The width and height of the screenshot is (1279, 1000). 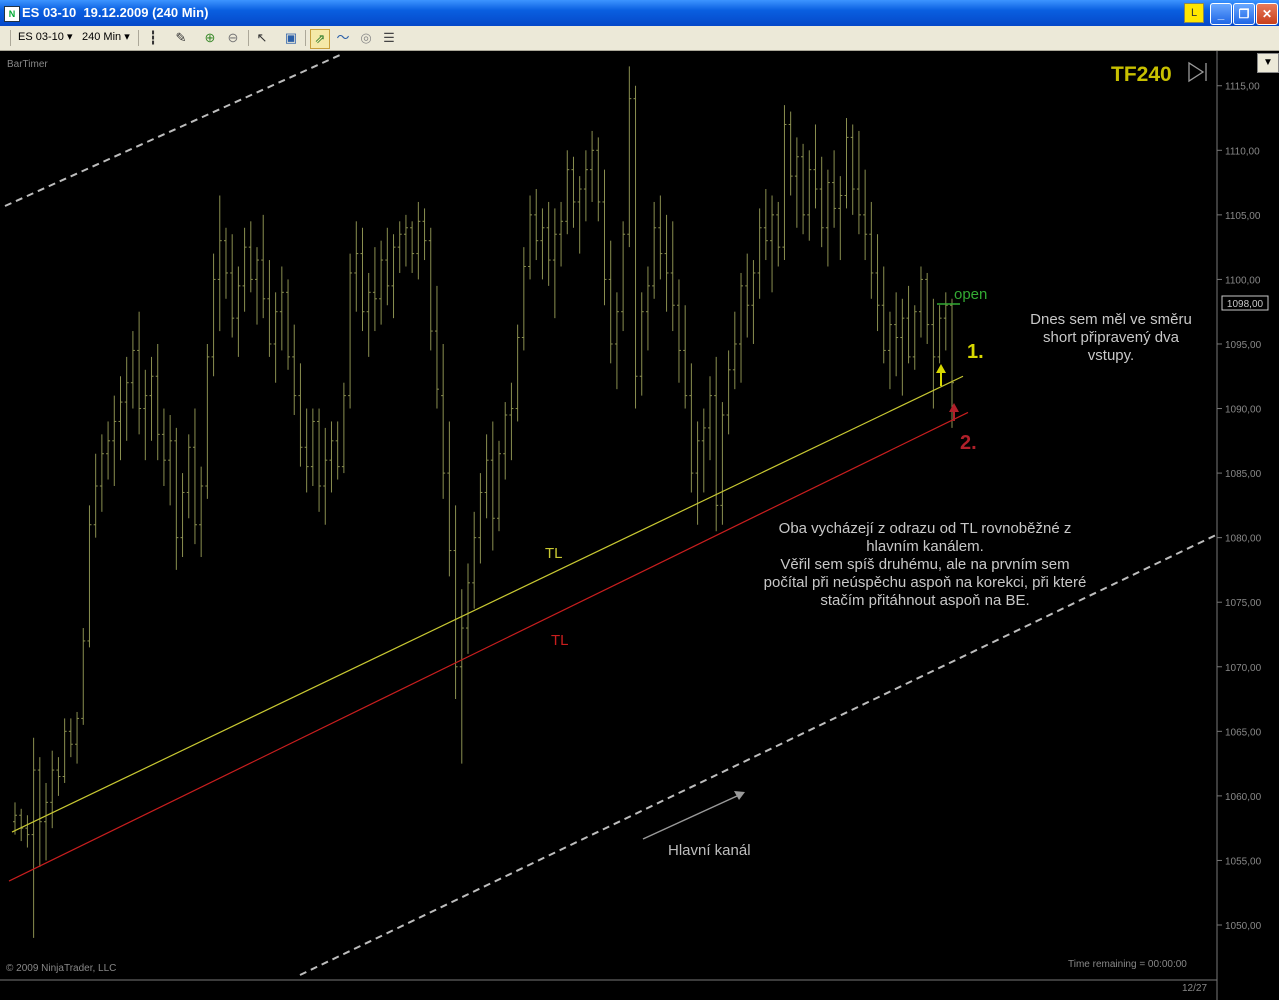 I want to click on price-tick-label: 1080,00, so click(x=1243, y=539).